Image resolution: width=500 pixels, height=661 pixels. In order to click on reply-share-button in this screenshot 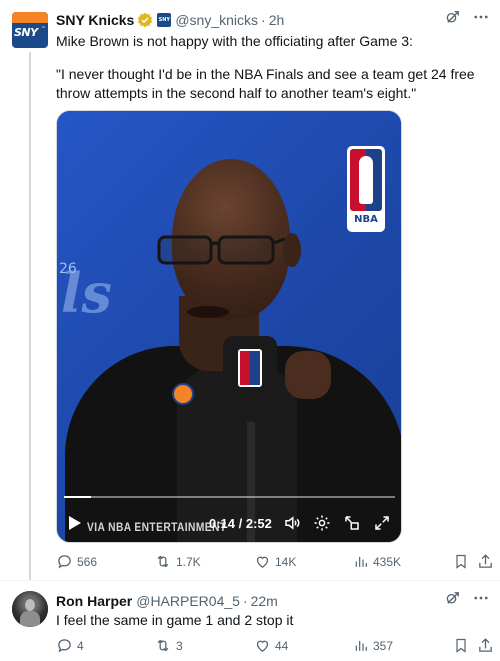, I will do `click(485, 645)`.